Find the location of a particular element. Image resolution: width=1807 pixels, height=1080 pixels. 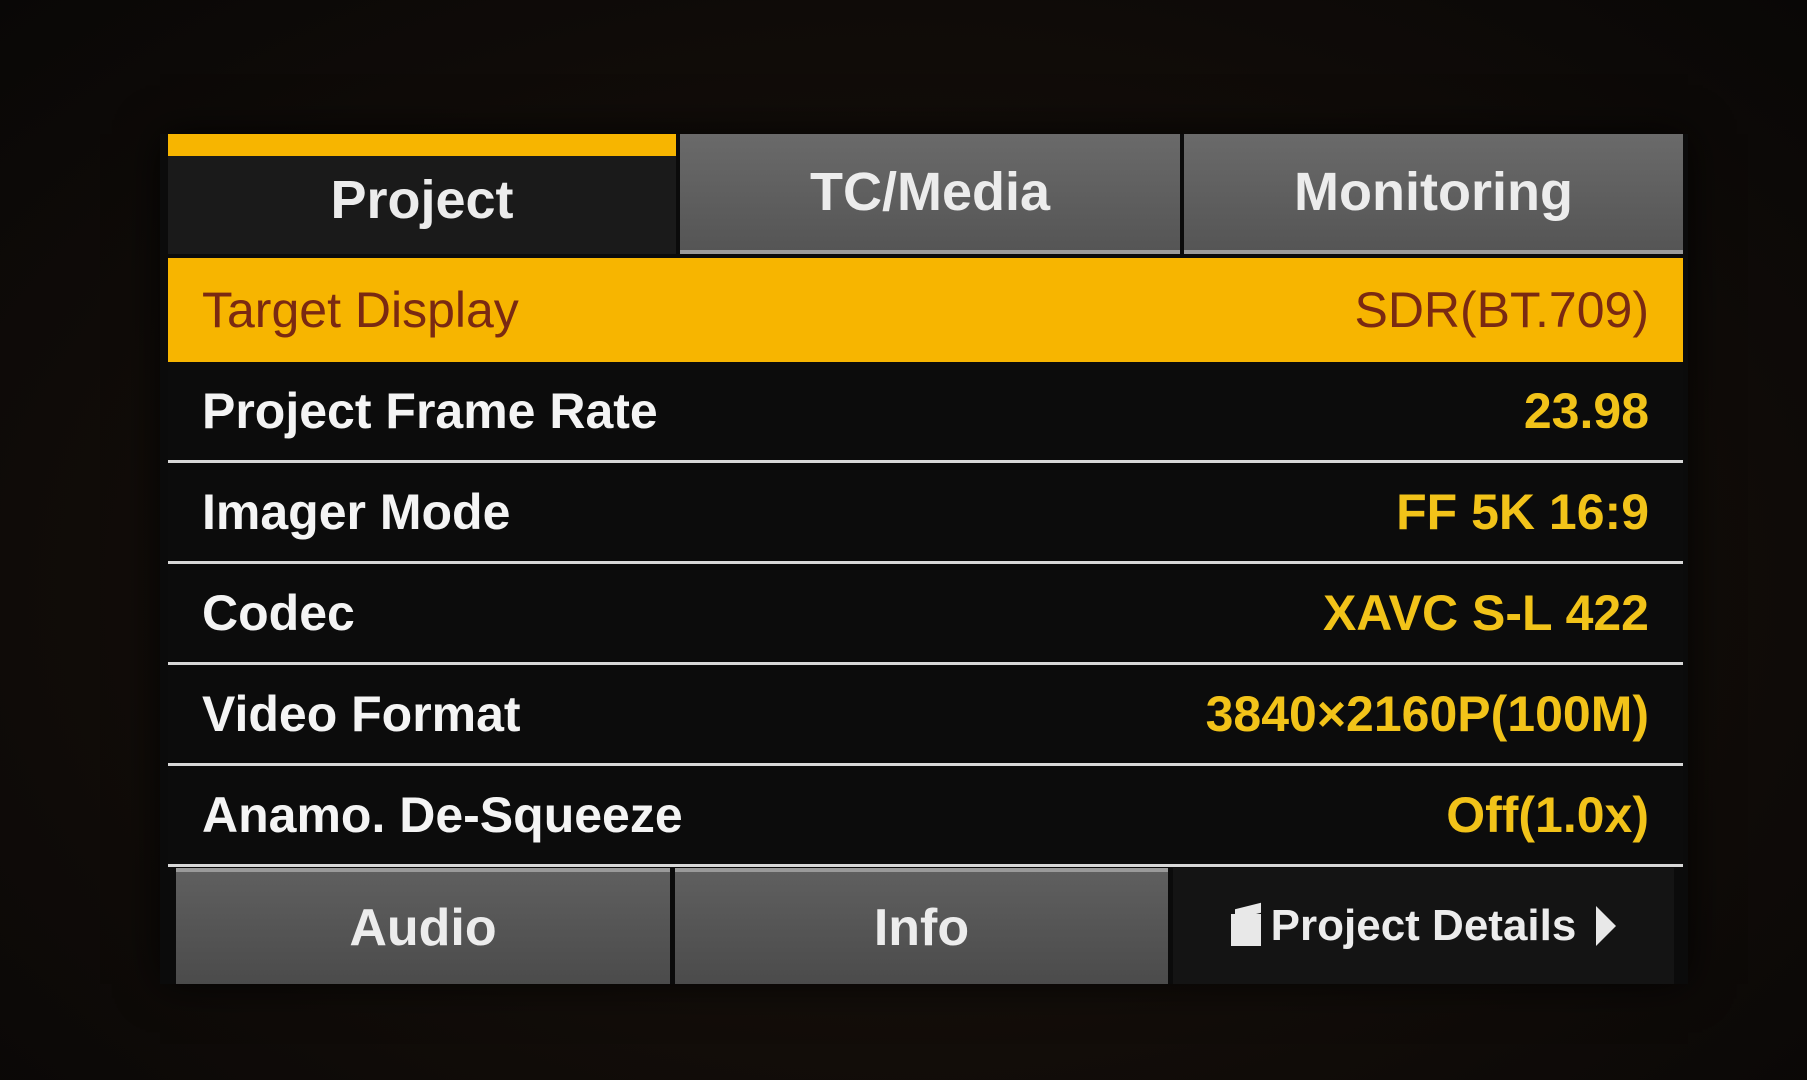

tab-project: Project is located at coordinates (422, 194).